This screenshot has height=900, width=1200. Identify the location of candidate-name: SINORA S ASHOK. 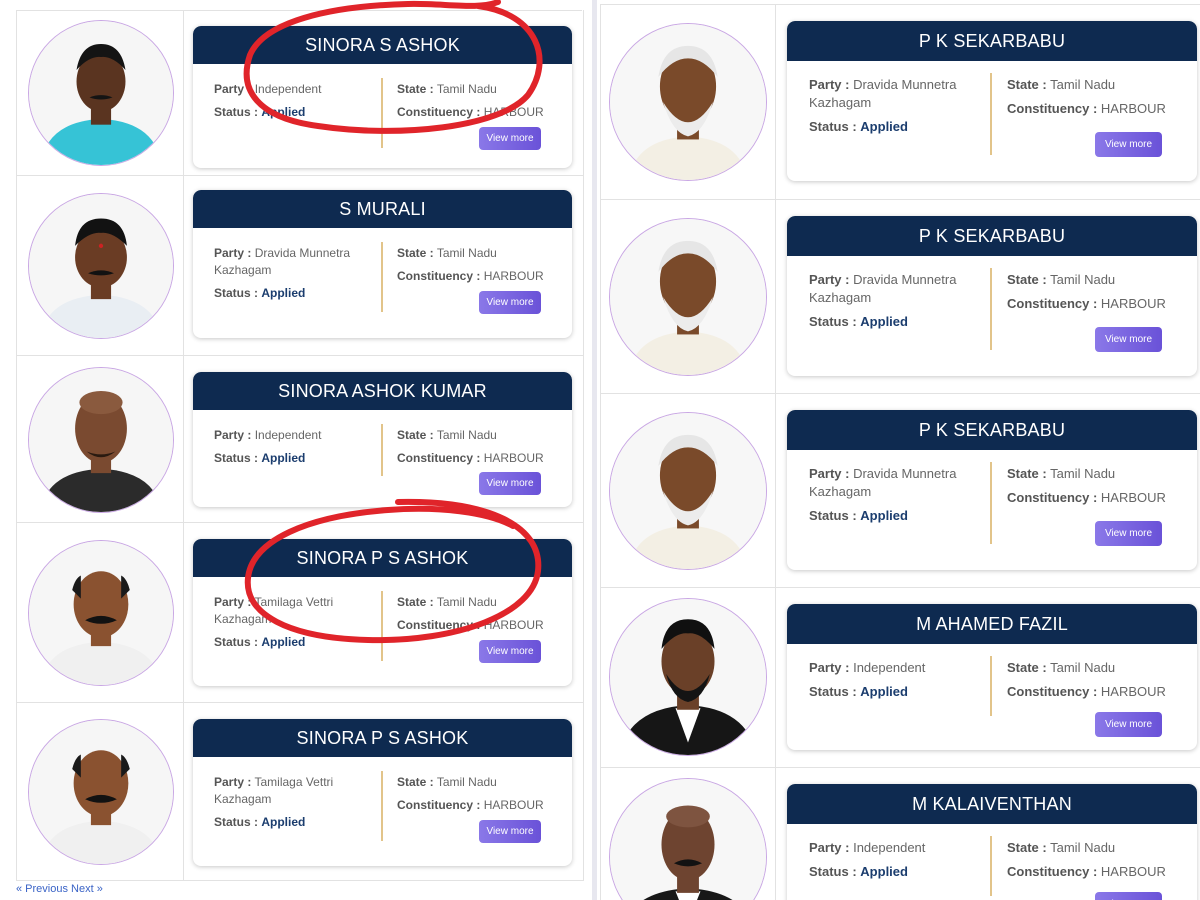
(382, 45).